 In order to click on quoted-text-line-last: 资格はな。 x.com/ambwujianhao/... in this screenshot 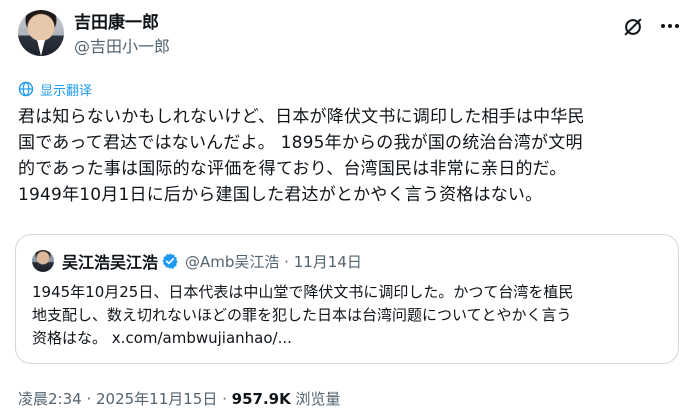, I will do `click(347, 338)`.